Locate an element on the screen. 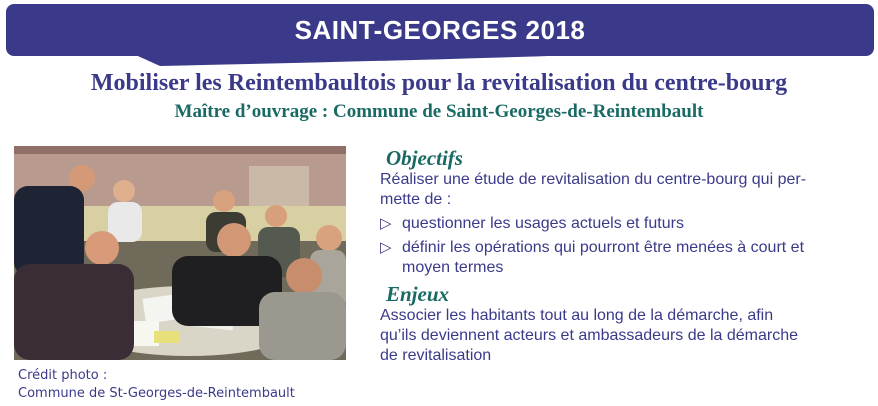 This screenshot has width=878, height=406. photo-credit-label: Crédit photo : is located at coordinates (63, 375).